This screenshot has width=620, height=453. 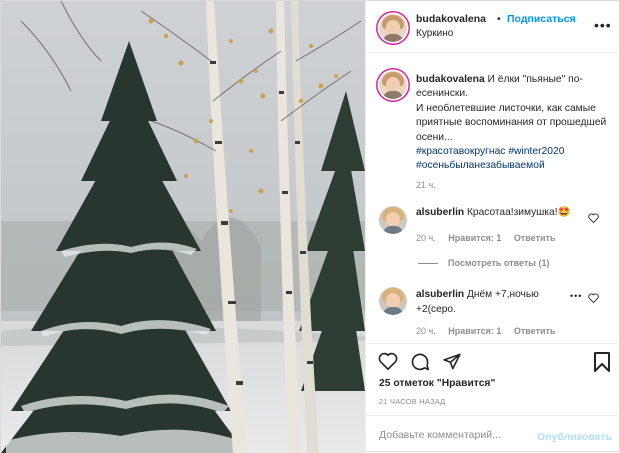 I want to click on share-paper-plane-icon, so click(x=452, y=361).